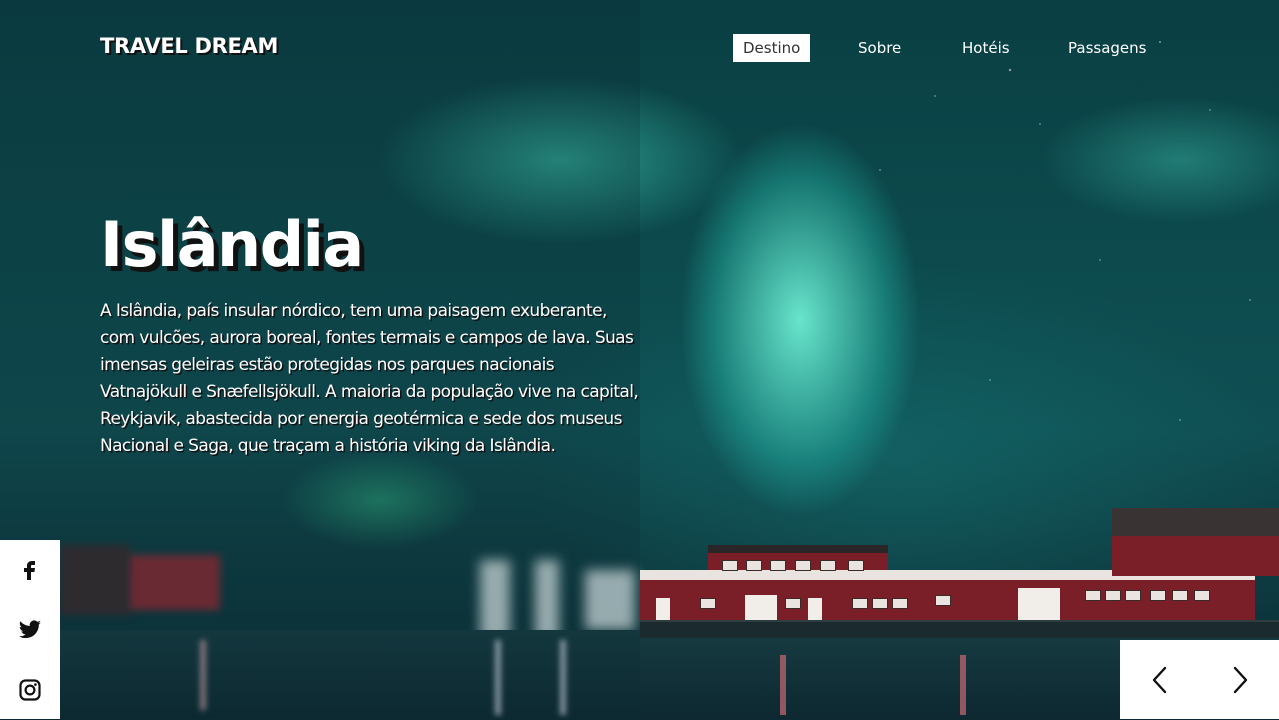 The height and width of the screenshot is (720, 1279). I want to click on nav-item-destino: Destino, so click(772, 48).